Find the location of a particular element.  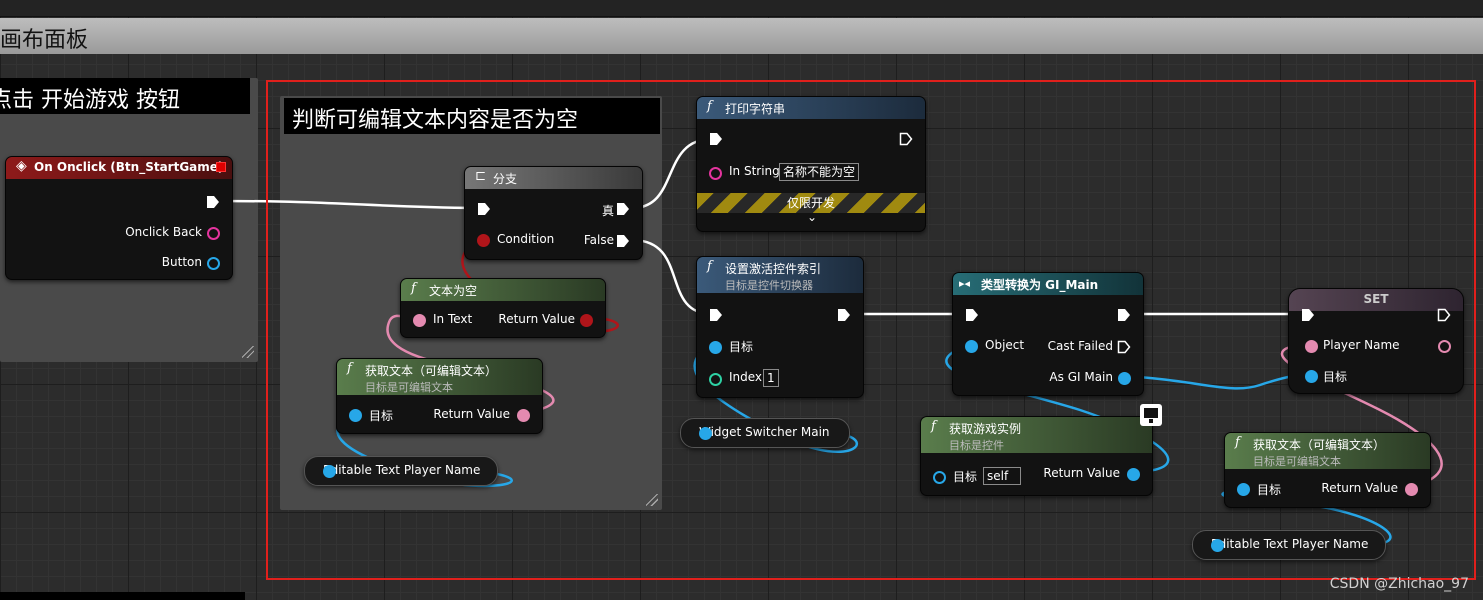

pin-label-condition: Condition is located at coordinates (526, 239).